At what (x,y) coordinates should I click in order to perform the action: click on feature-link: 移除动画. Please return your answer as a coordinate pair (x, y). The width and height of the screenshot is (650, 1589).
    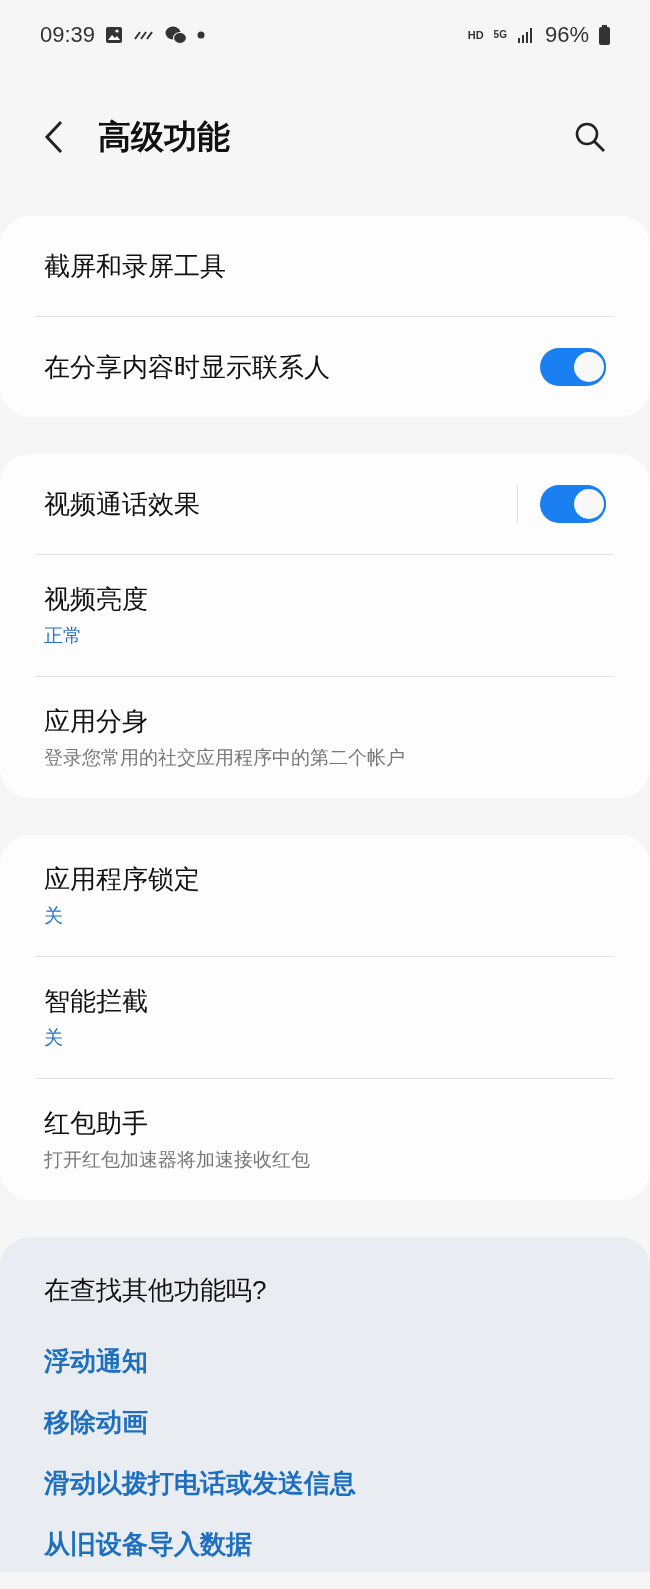
    Looking at the image, I should click on (96, 1422).